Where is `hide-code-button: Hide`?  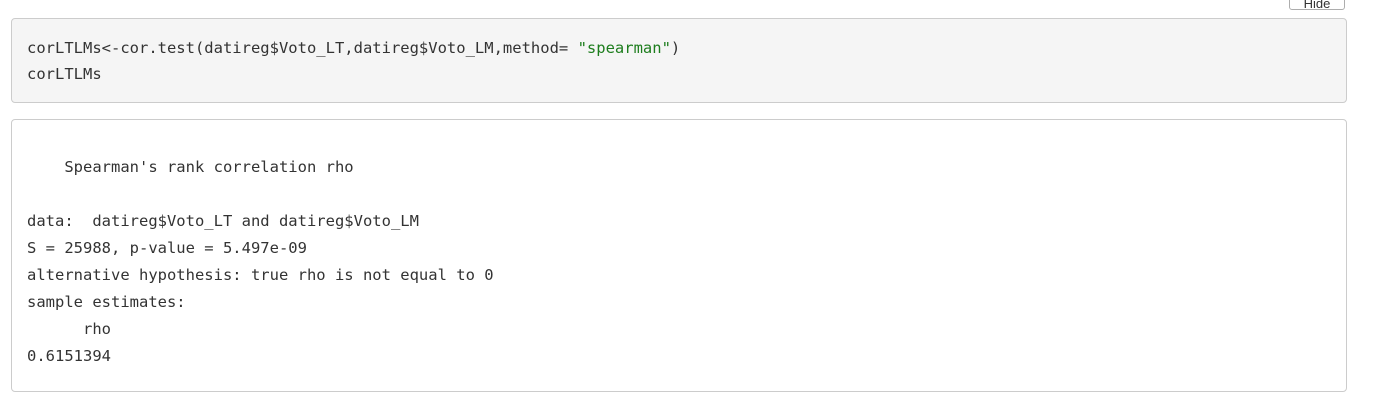
hide-code-button: Hide is located at coordinates (1317, 5).